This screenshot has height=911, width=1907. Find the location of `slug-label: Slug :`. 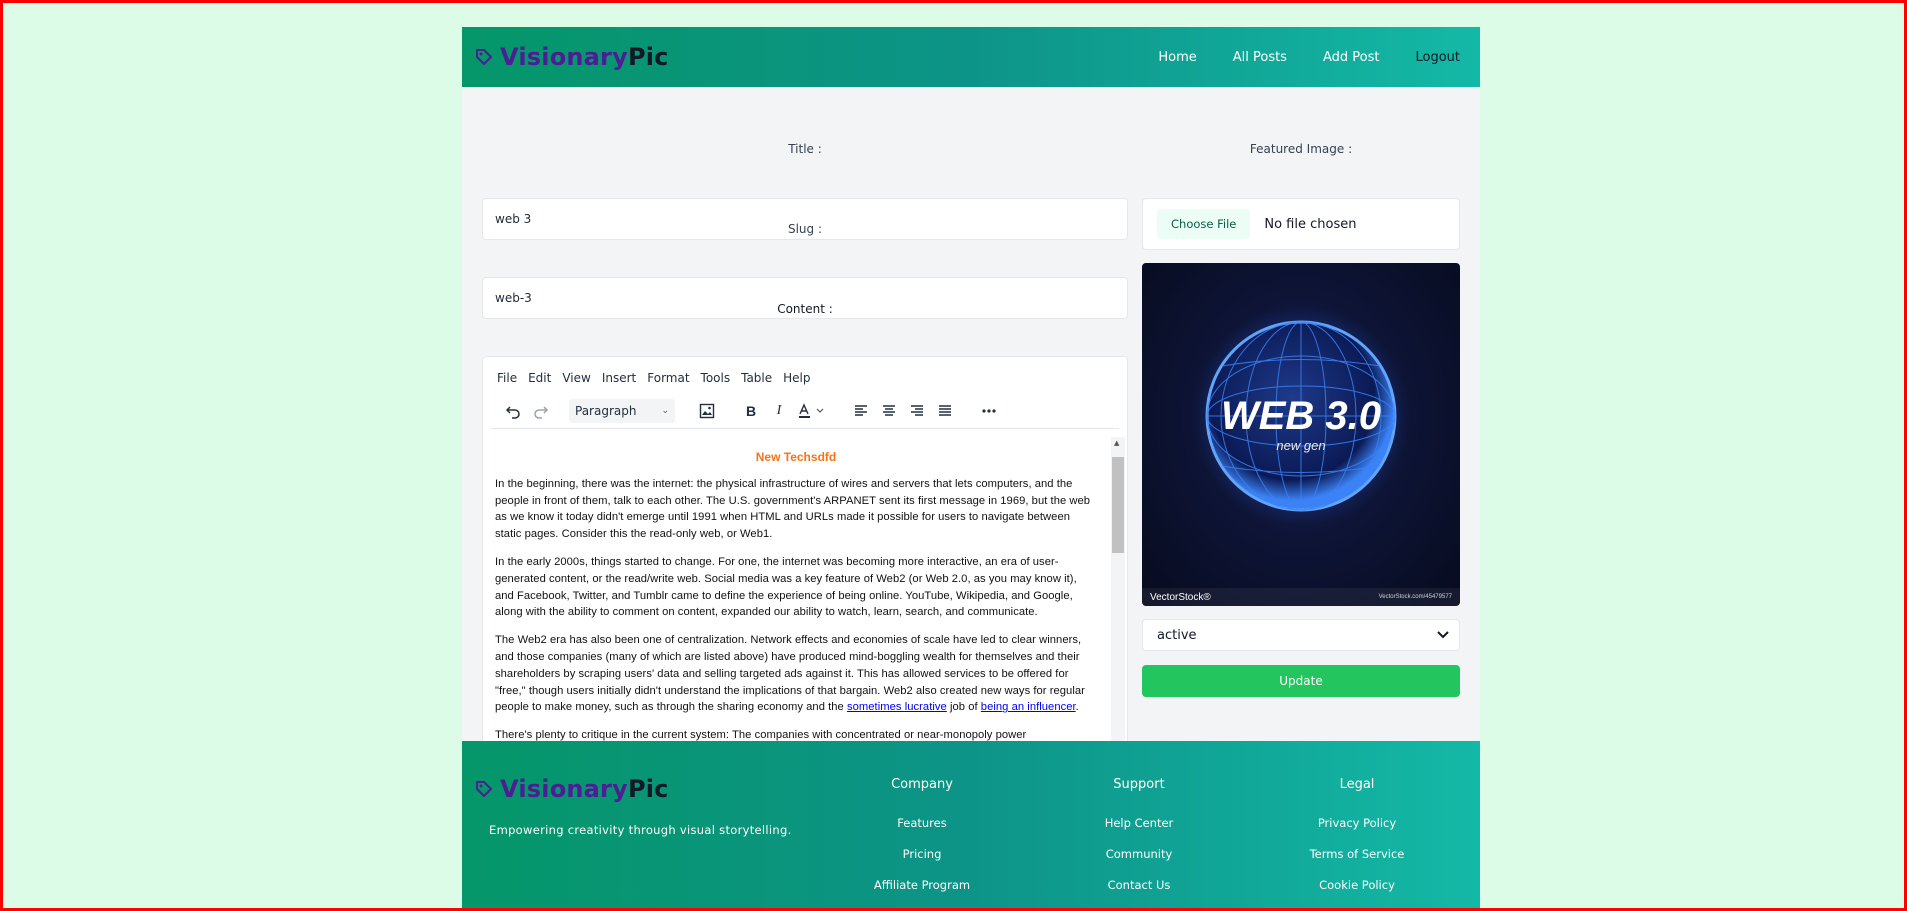

slug-label: Slug : is located at coordinates (805, 229).